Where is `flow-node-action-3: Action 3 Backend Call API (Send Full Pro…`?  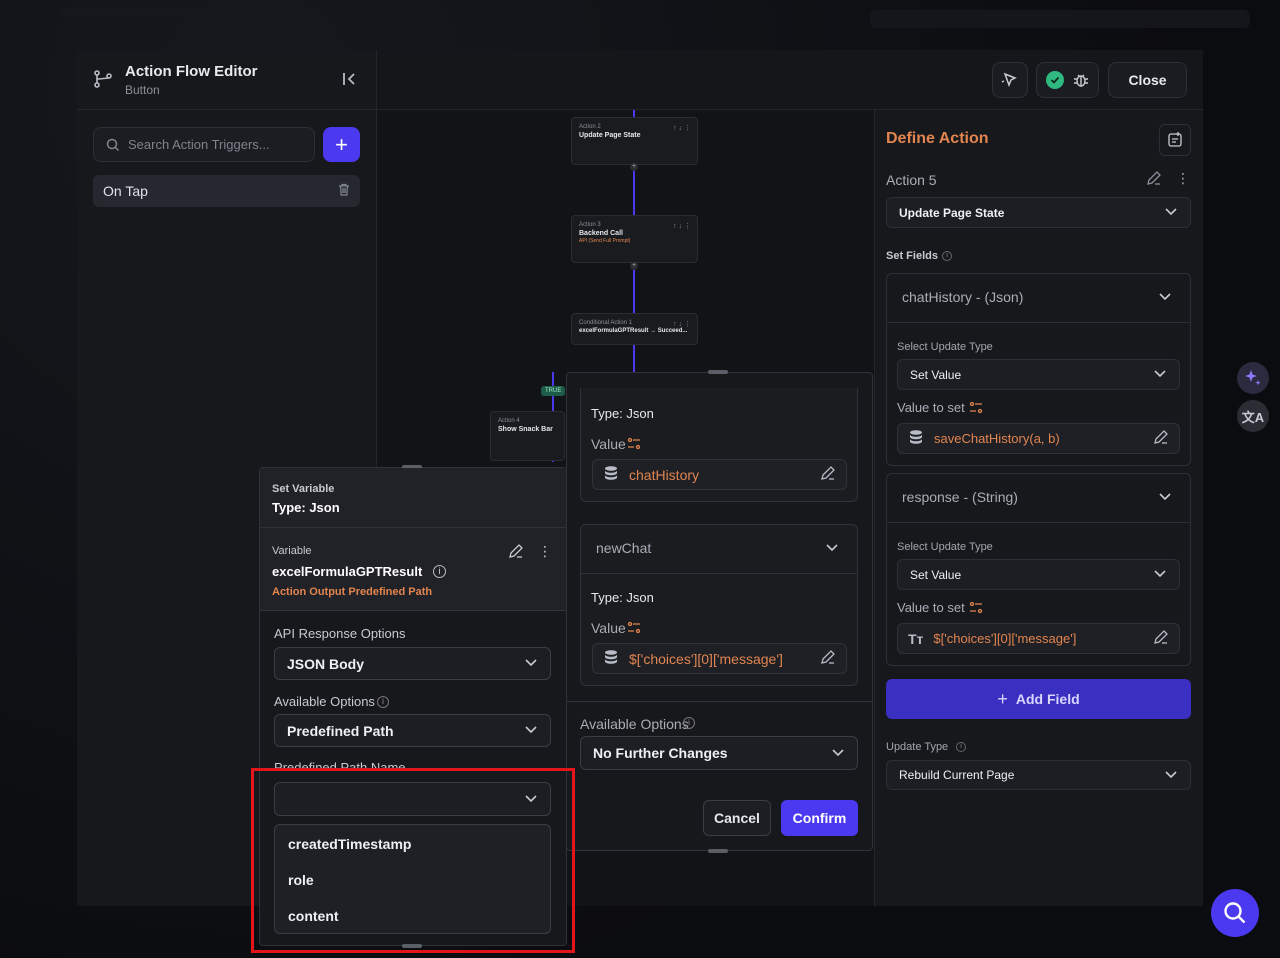
flow-node-action-3: Action 3 Backend Call API (Send Full Pro… is located at coordinates (634, 239).